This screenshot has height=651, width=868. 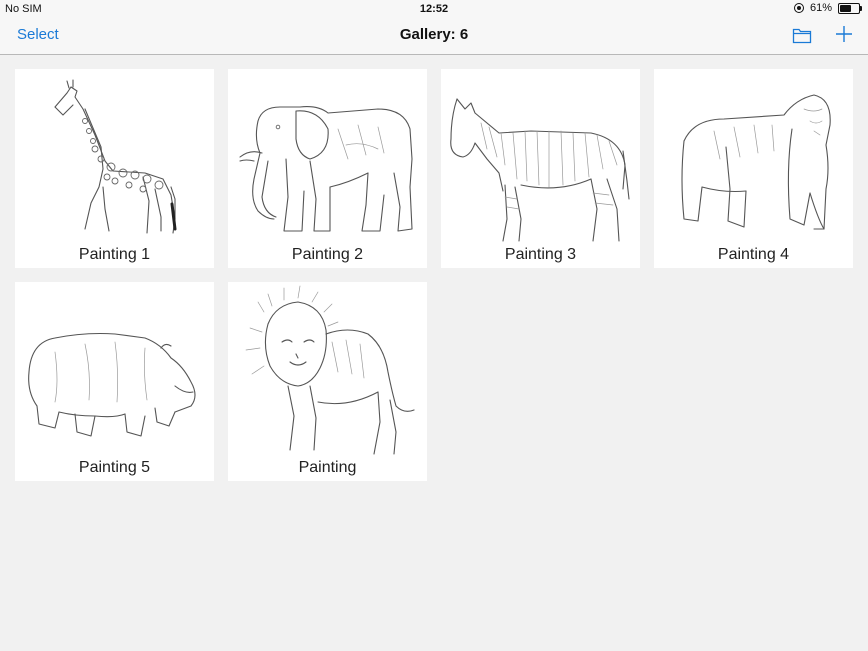 I want to click on gallery-item: Painting 4, so click(x=753, y=168).